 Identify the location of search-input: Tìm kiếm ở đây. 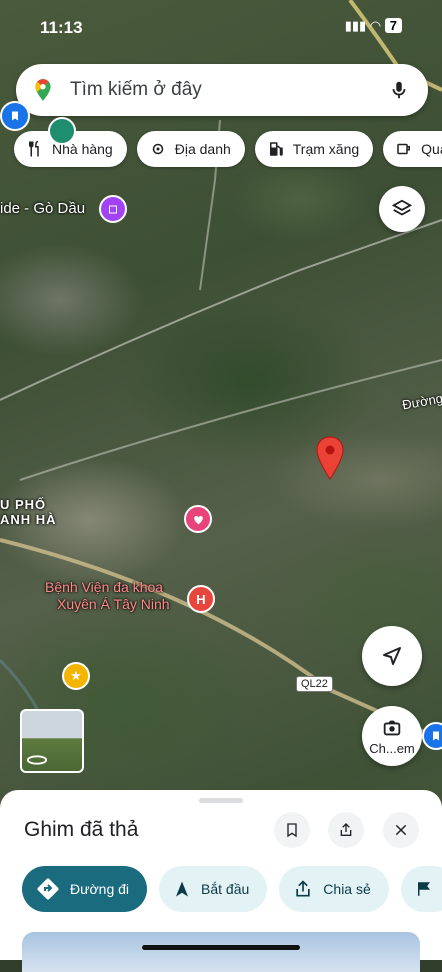
(229, 90).